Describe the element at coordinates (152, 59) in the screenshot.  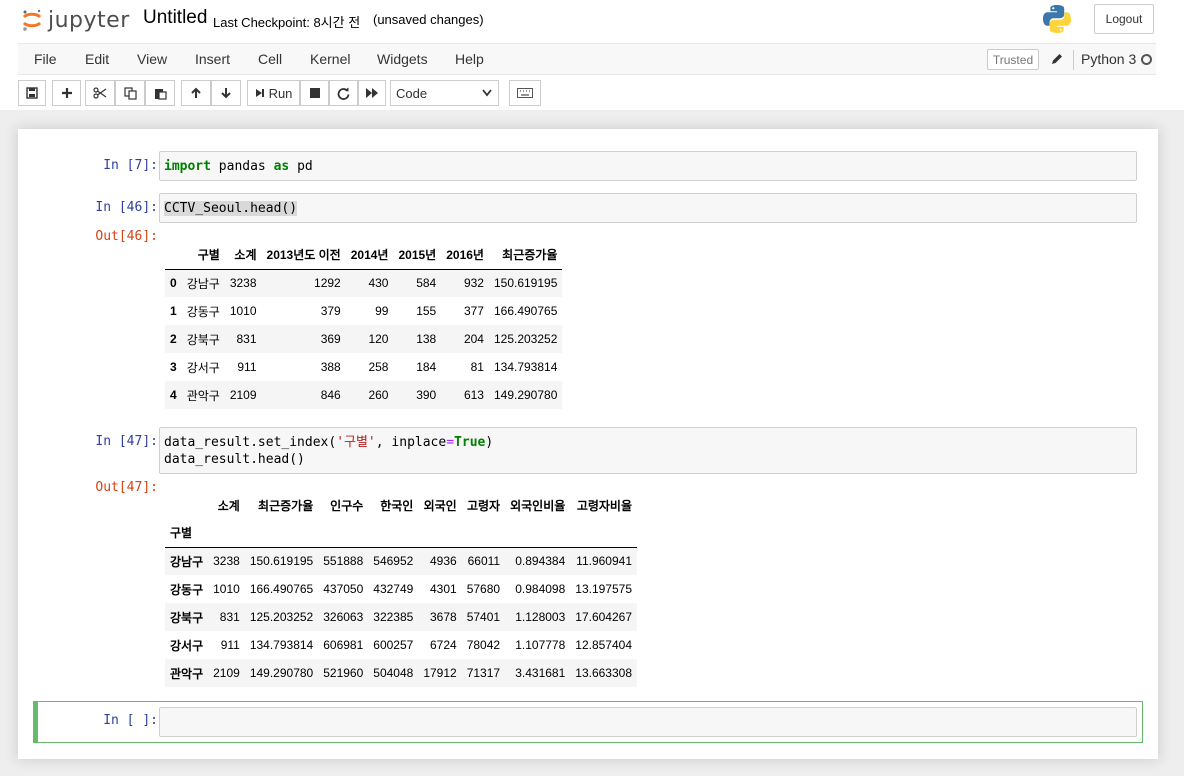
I see `menu-view: View` at that location.